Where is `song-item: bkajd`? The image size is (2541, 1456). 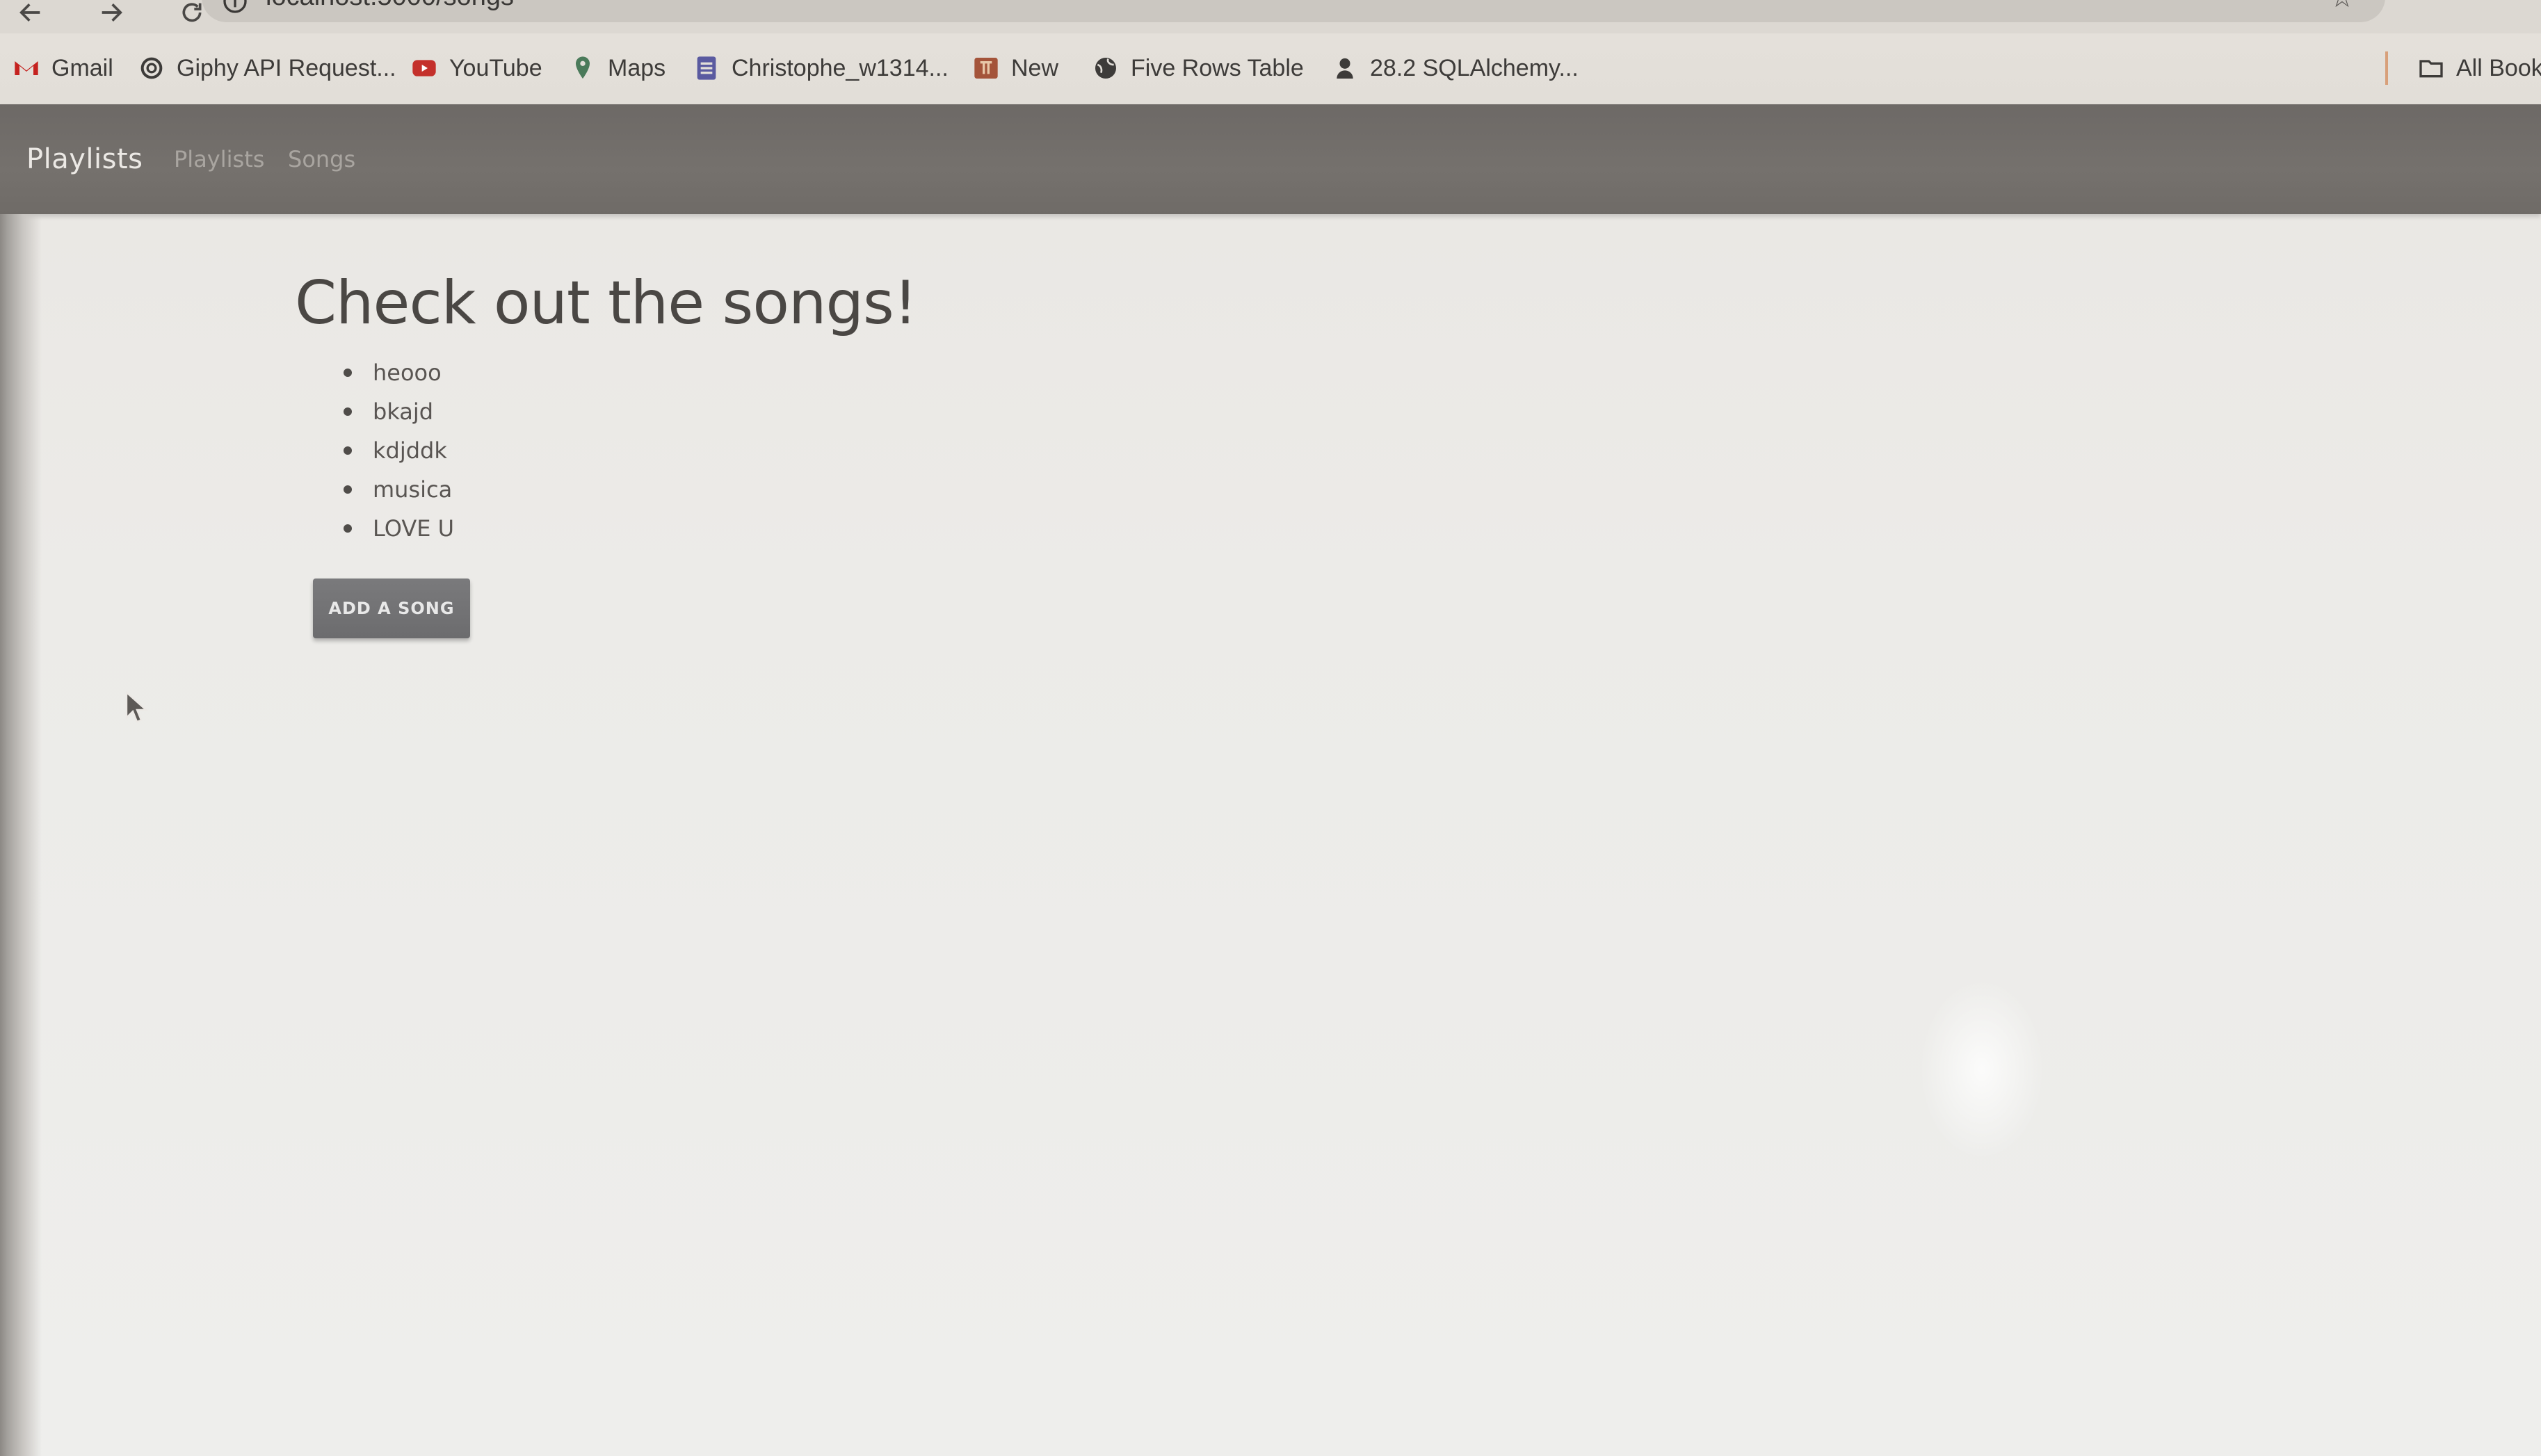
song-item: bkajd is located at coordinates (398, 411).